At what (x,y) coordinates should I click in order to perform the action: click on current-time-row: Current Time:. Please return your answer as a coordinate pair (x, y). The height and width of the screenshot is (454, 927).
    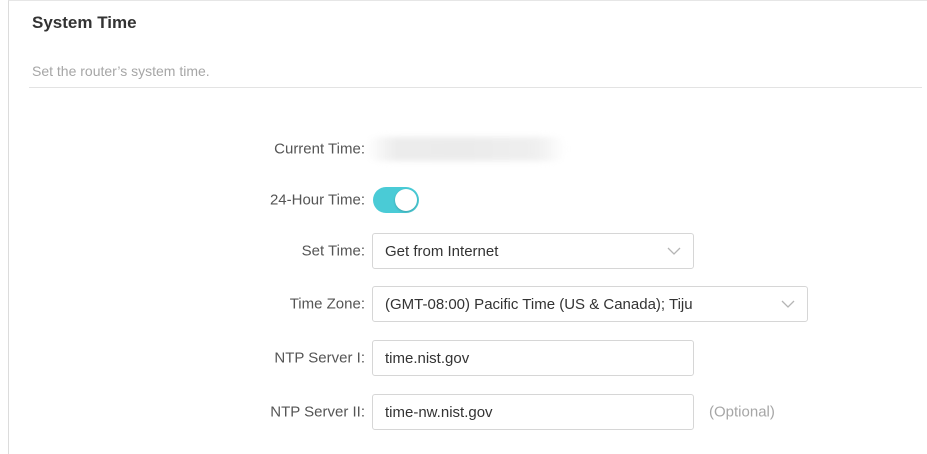
    Looking at the image, I should click on (468, 149).